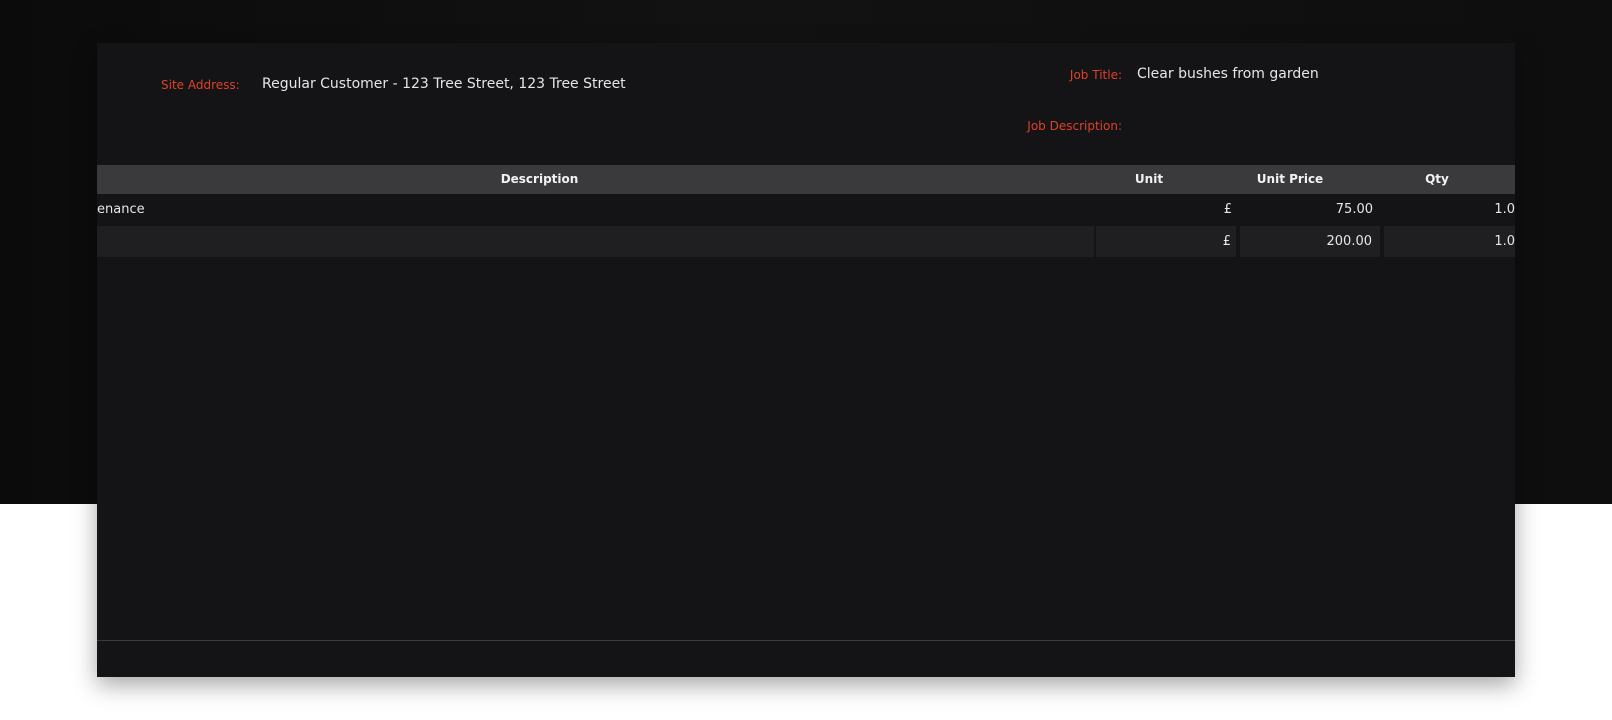 This screenshot has width=1612, height=720. I want to click on job-title-value: Clear bushes from garden, so click(1228, 74).